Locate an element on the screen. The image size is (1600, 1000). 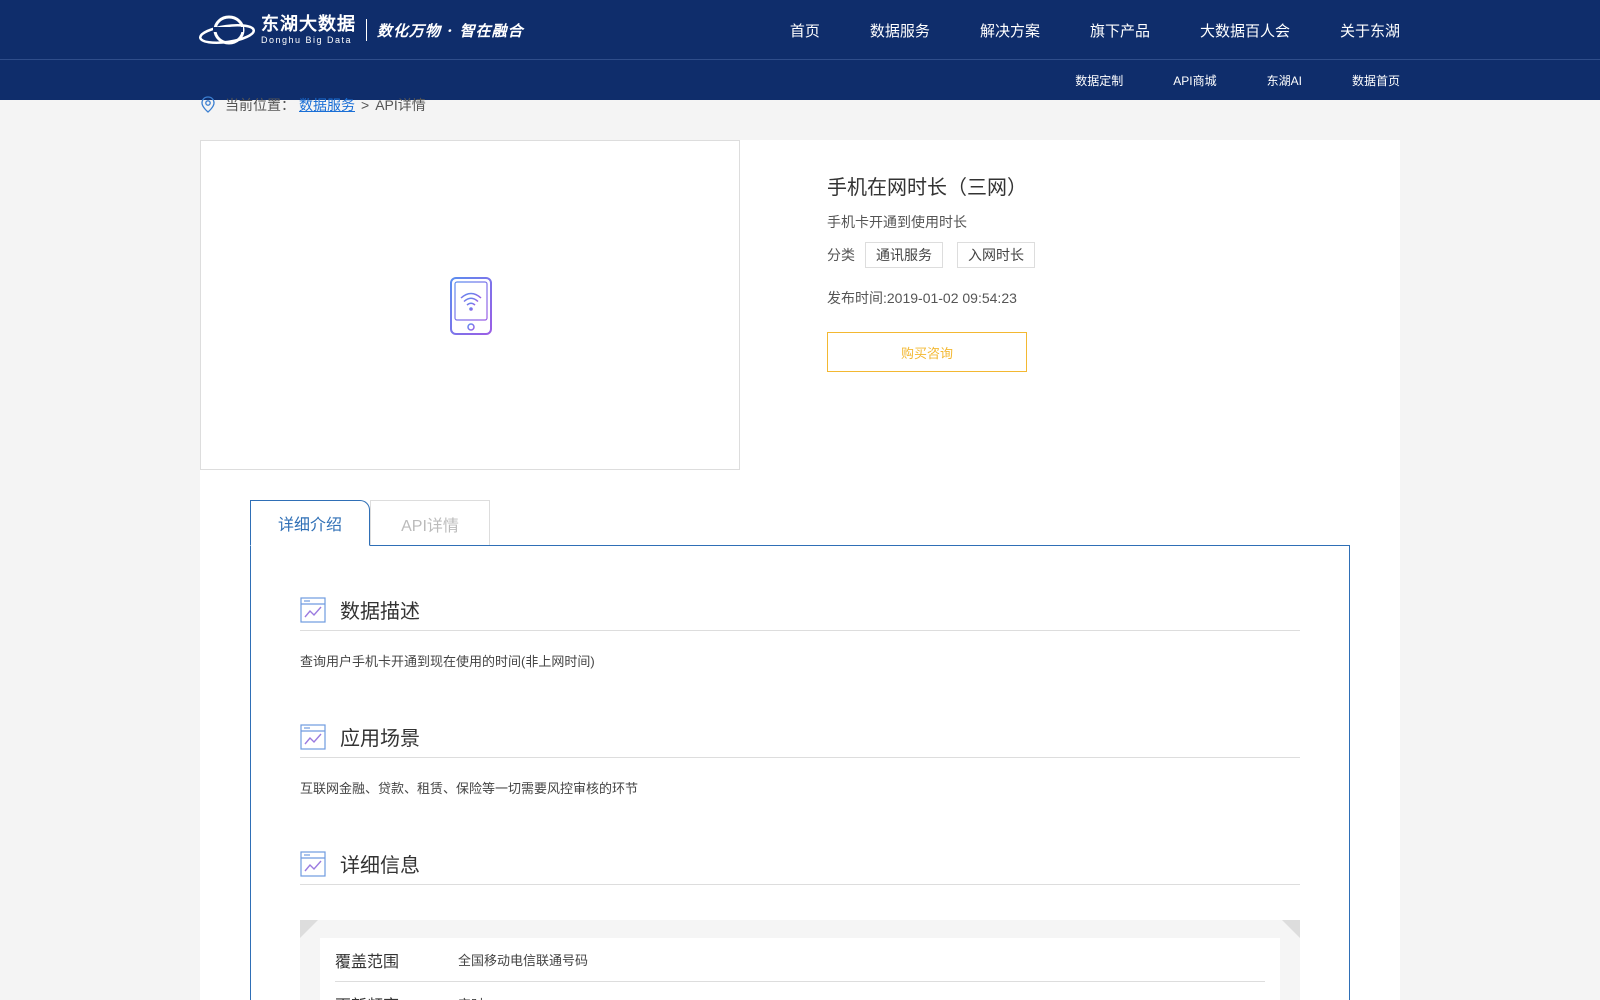
info-value: 全国移动电信联通号码 is located at coordinates (523, 960).